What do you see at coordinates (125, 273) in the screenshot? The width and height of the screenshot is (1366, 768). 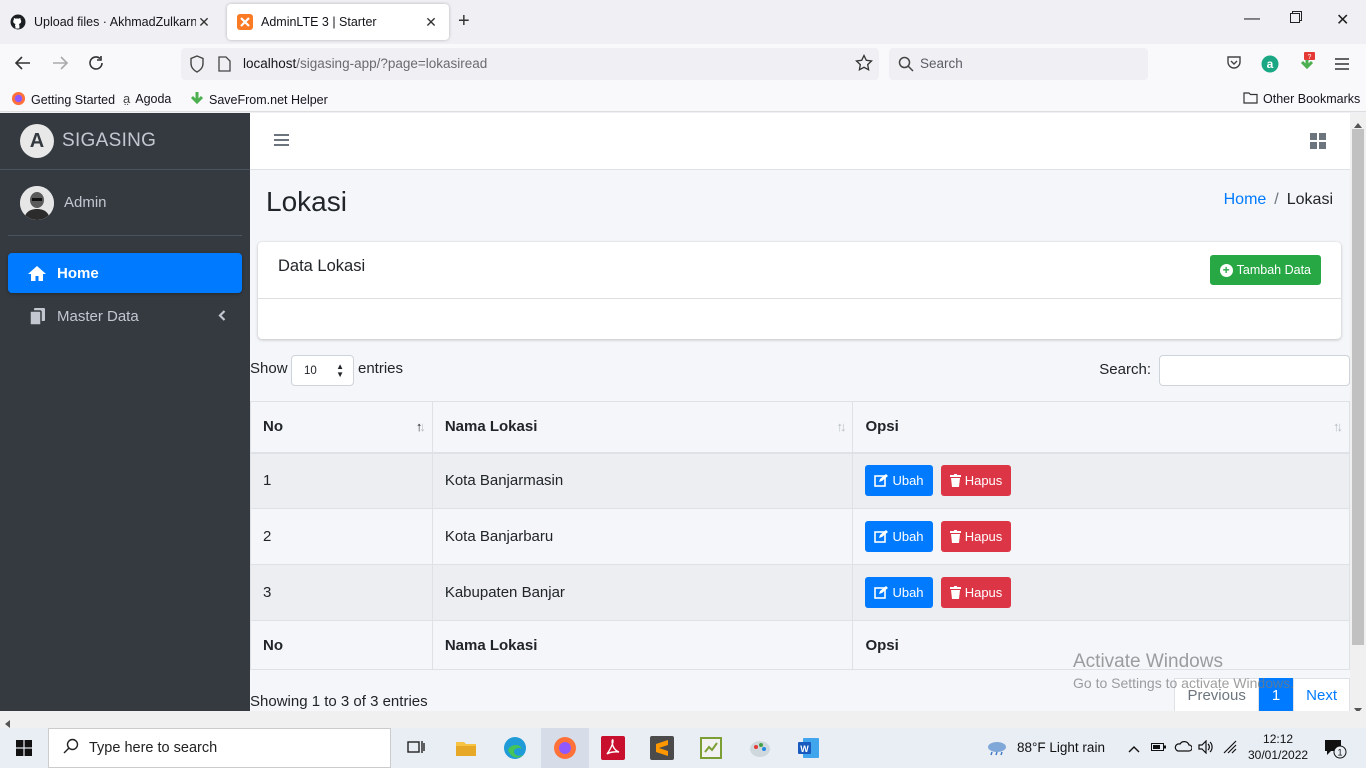 I see `sidebar-item-home: Home` at bounding box center [125, 273].